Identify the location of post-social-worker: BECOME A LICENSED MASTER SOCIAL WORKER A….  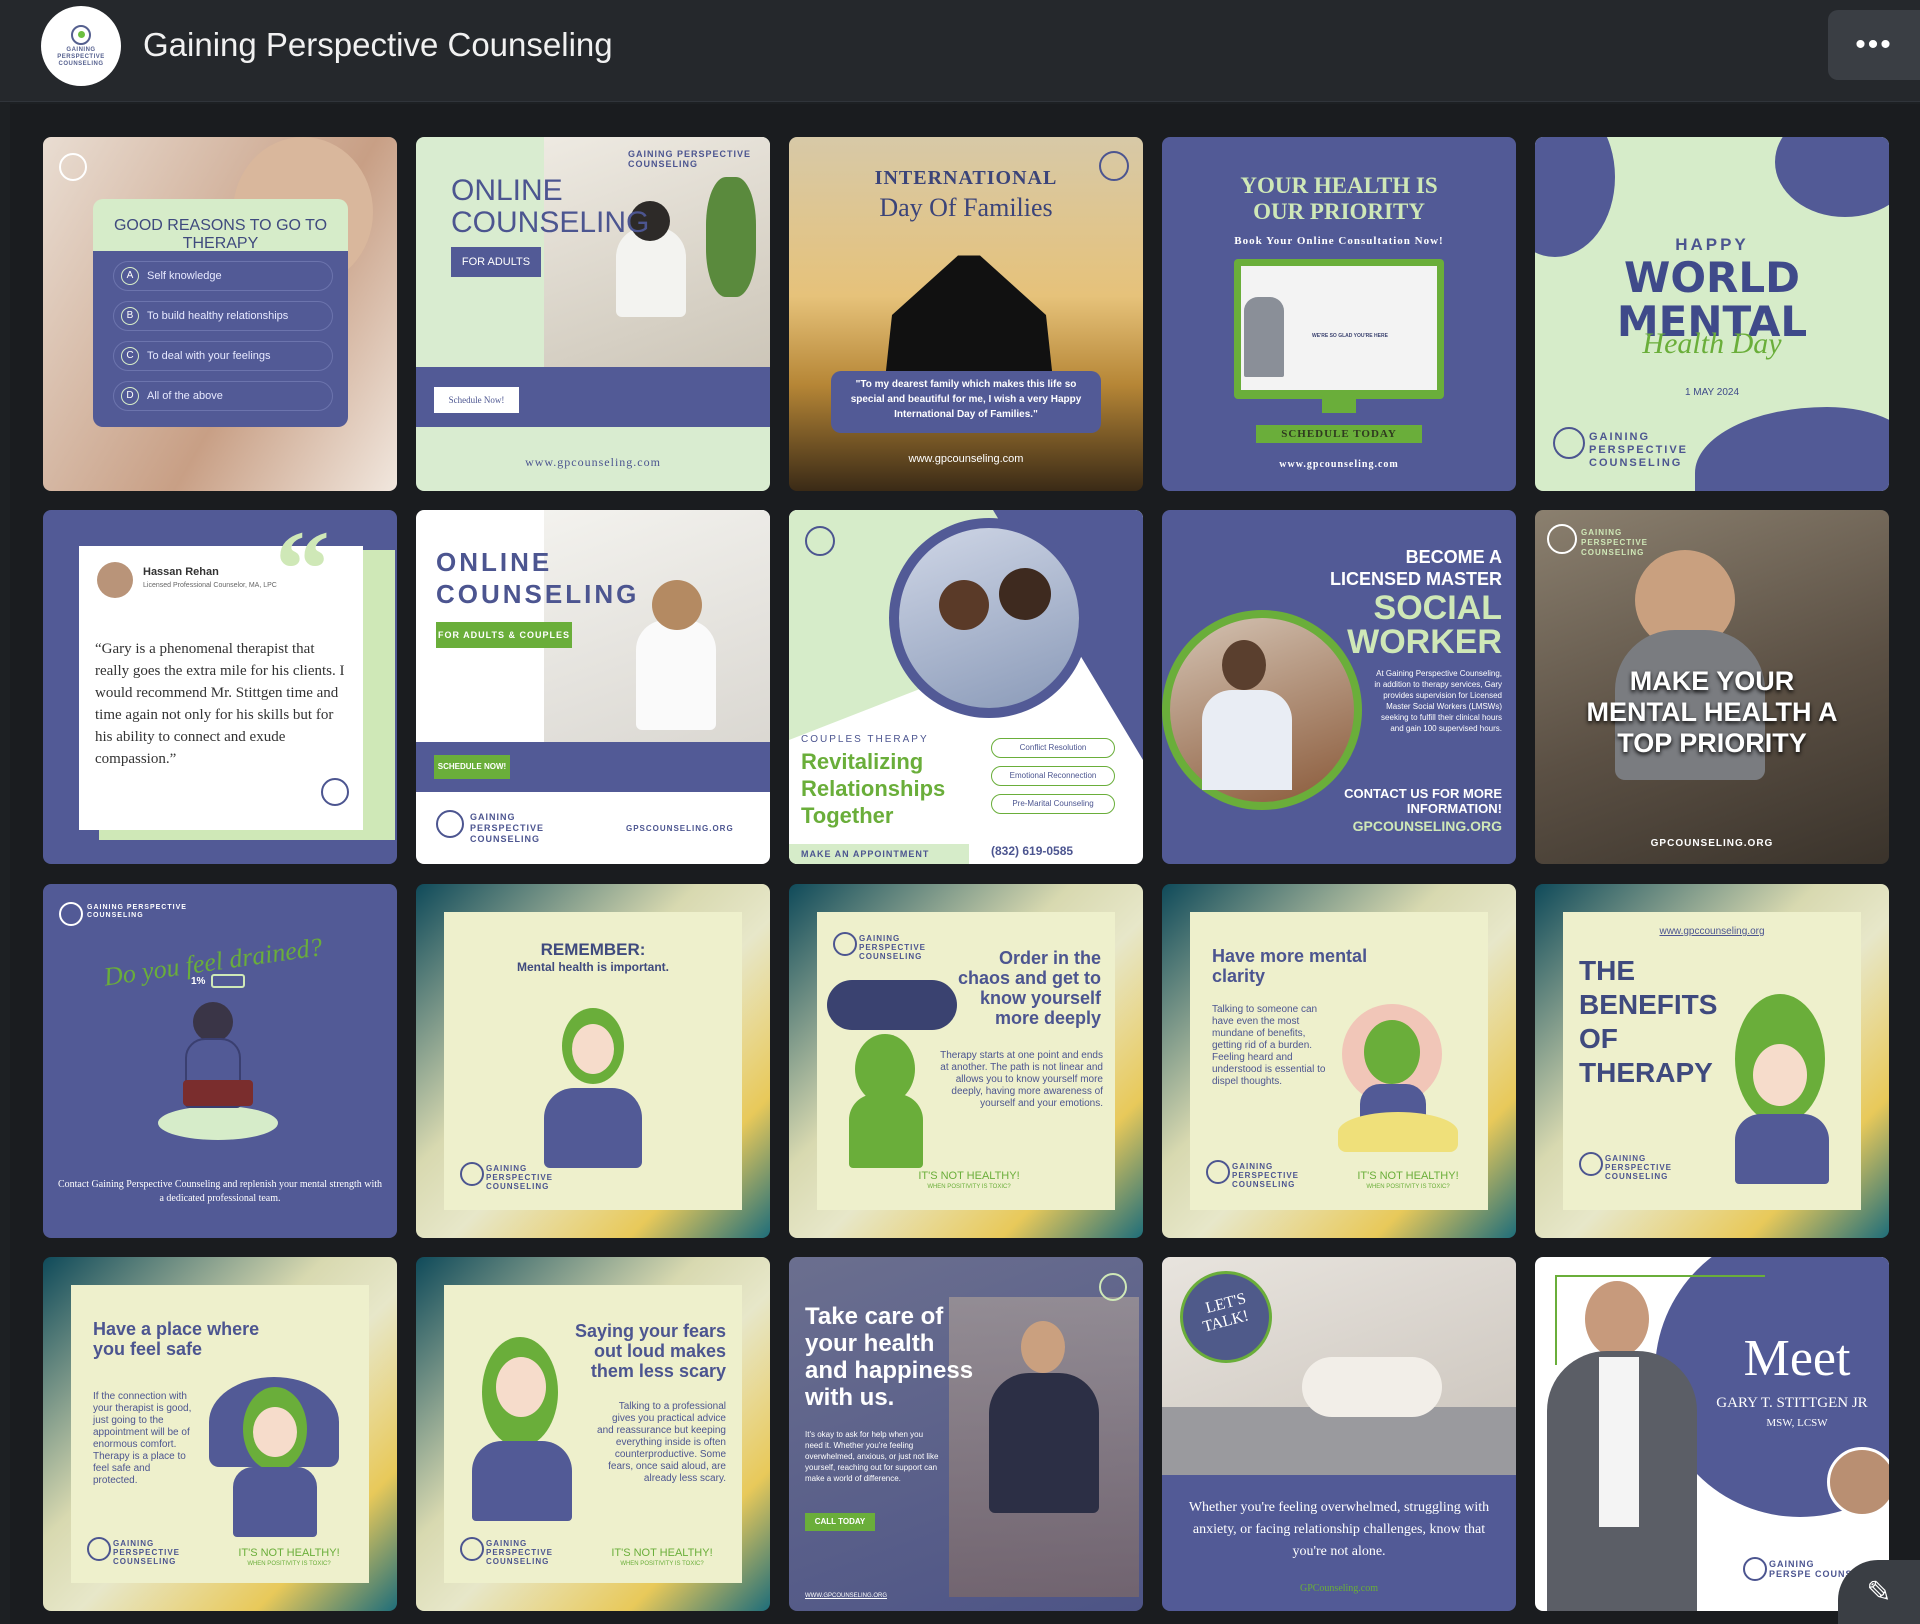
(1339, 687).